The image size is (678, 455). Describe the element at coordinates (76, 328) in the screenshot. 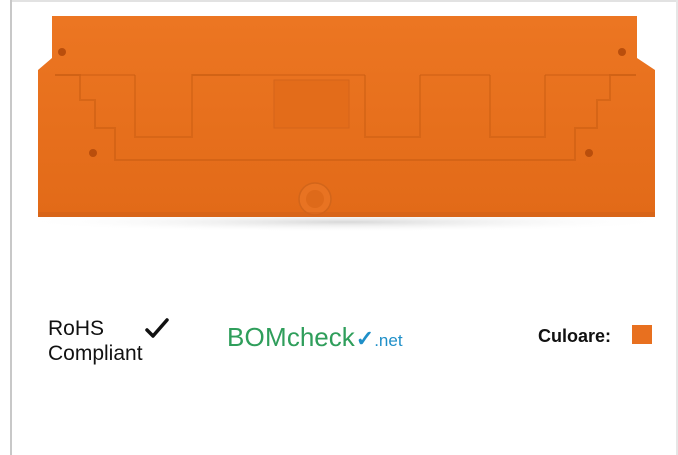

I see `rohs-label: RoHS` at that location.